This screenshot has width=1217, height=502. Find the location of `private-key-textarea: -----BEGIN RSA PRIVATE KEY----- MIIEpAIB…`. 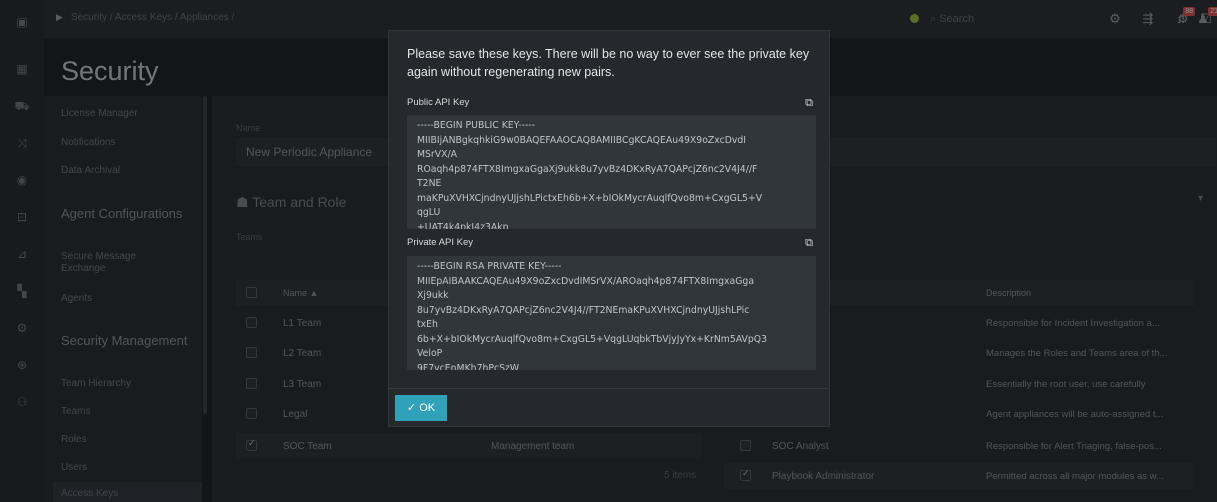

private-key-textarea: -----BEGIN RSA PRIVATE KEY----- MIIEpAIB… is located at coordinates (611, 313).